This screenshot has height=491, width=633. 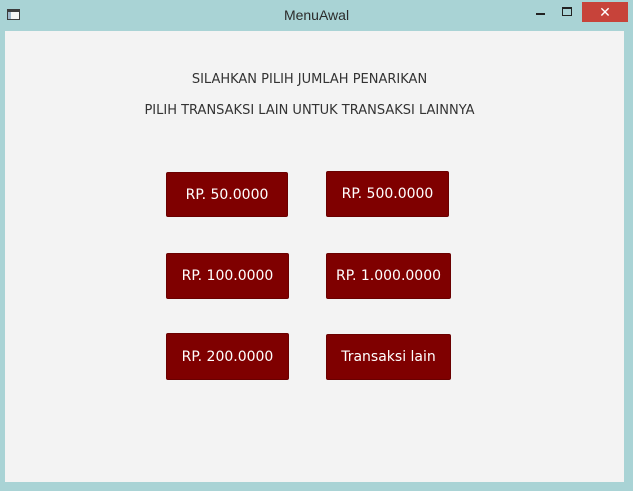 What do you see at coordinates (387, 194) in the screenshot?
I see `amount-500000-button: RP. 500.0000` at bounding box center [387, 194].